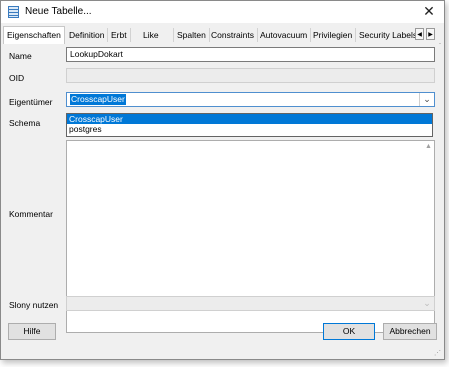 This screenshot has width=449, height=367. What do you see at coordinates (333, 35) in the screenshot?
I see `tab-privilegien: Privilegien` at bounding box center [333, 35].